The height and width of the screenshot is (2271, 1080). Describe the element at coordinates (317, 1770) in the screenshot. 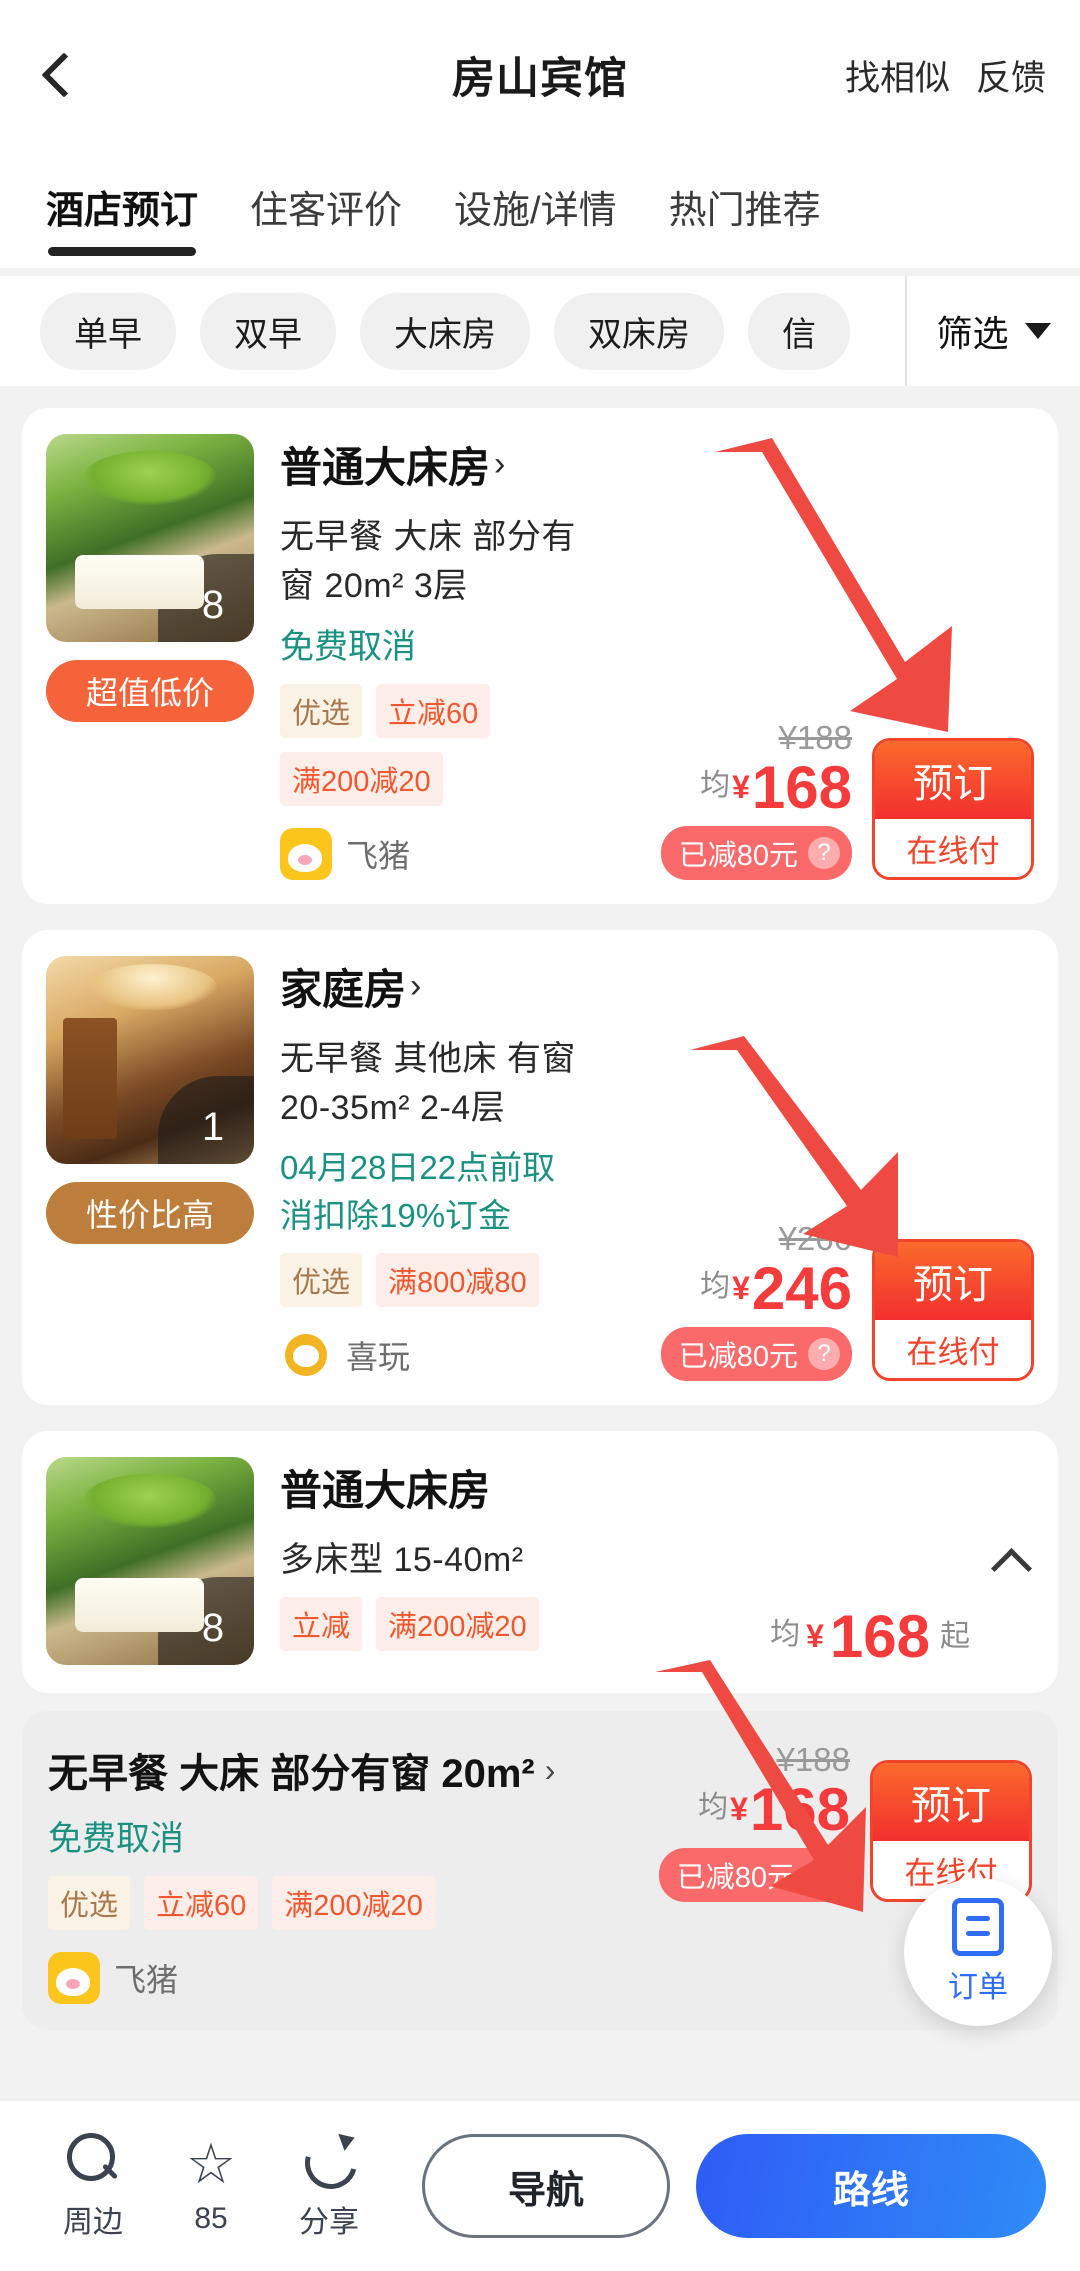

I see `rate-title-row: 无早餐 大床 部分有窗 20m² ›` at that location.